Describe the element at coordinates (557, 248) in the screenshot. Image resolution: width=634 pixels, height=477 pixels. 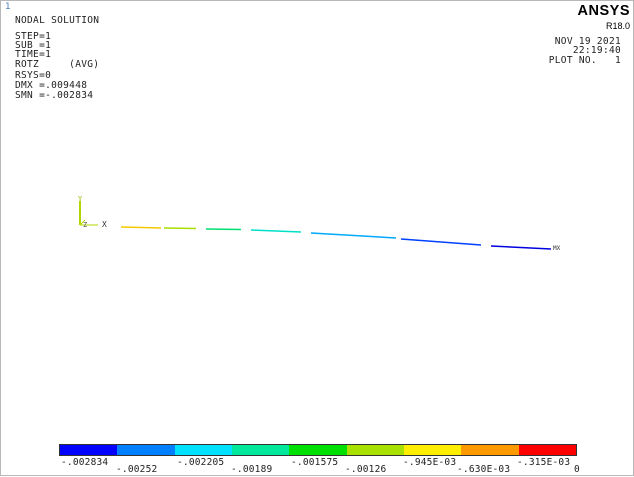
I see `max-node-label: MX` at that location.